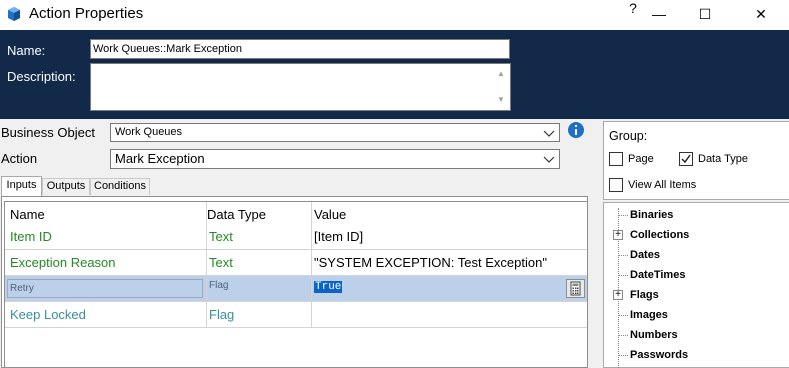 The height and width of the screenshot is (368, 789). What do you see at coordinates (27, 214) in the screenshot?
I see `column-header-name: Name` at bounding box center [27, 214].